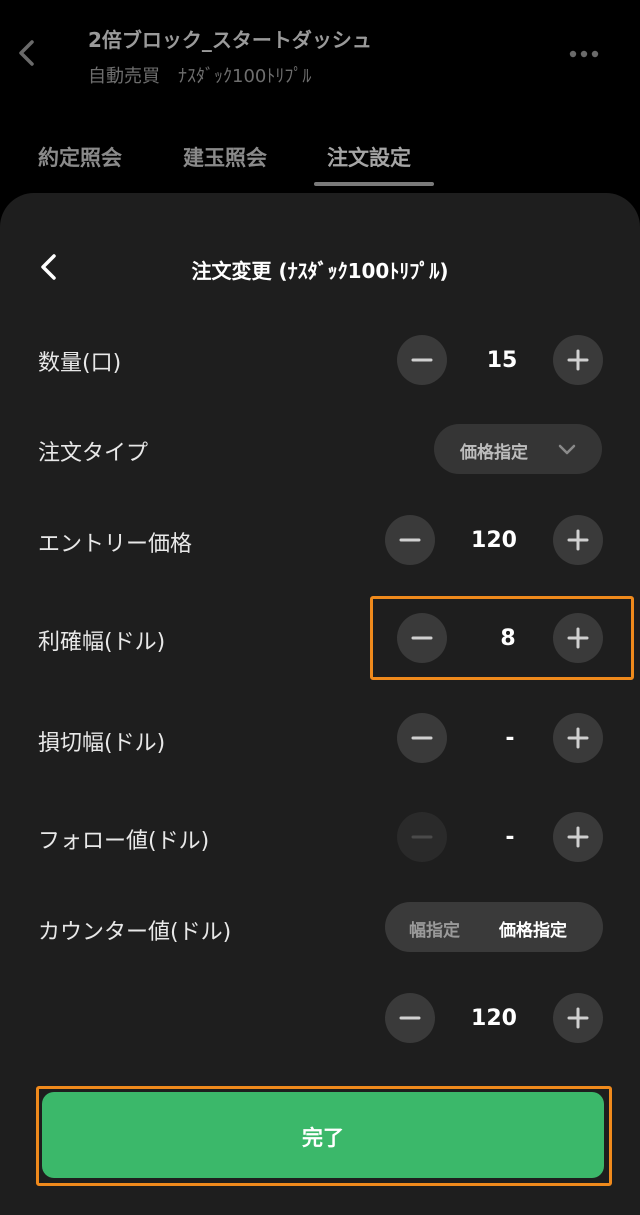 This screenshot has width=640, height=1215. Describe the element at coordinates (494, 453) in the screenshot. I see `order-type-selected: 価格指定` at that location.